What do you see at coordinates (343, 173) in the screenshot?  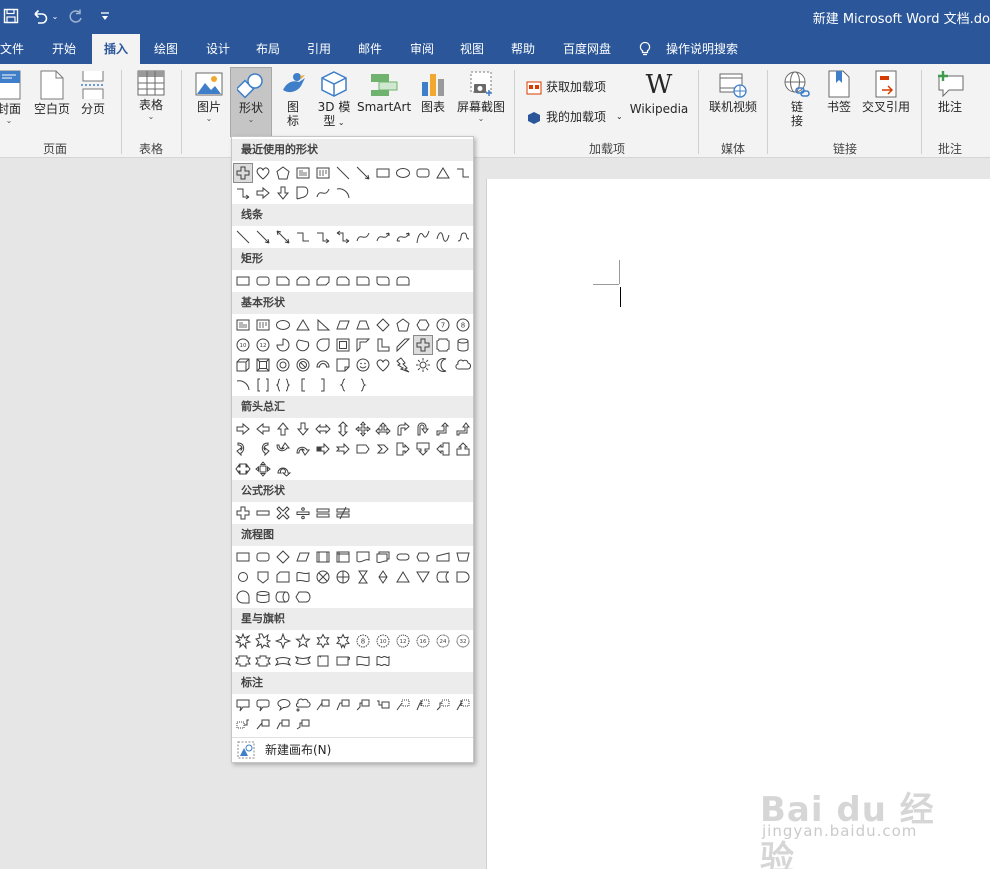 I see `shape-line` at bounding box center [343, 173].